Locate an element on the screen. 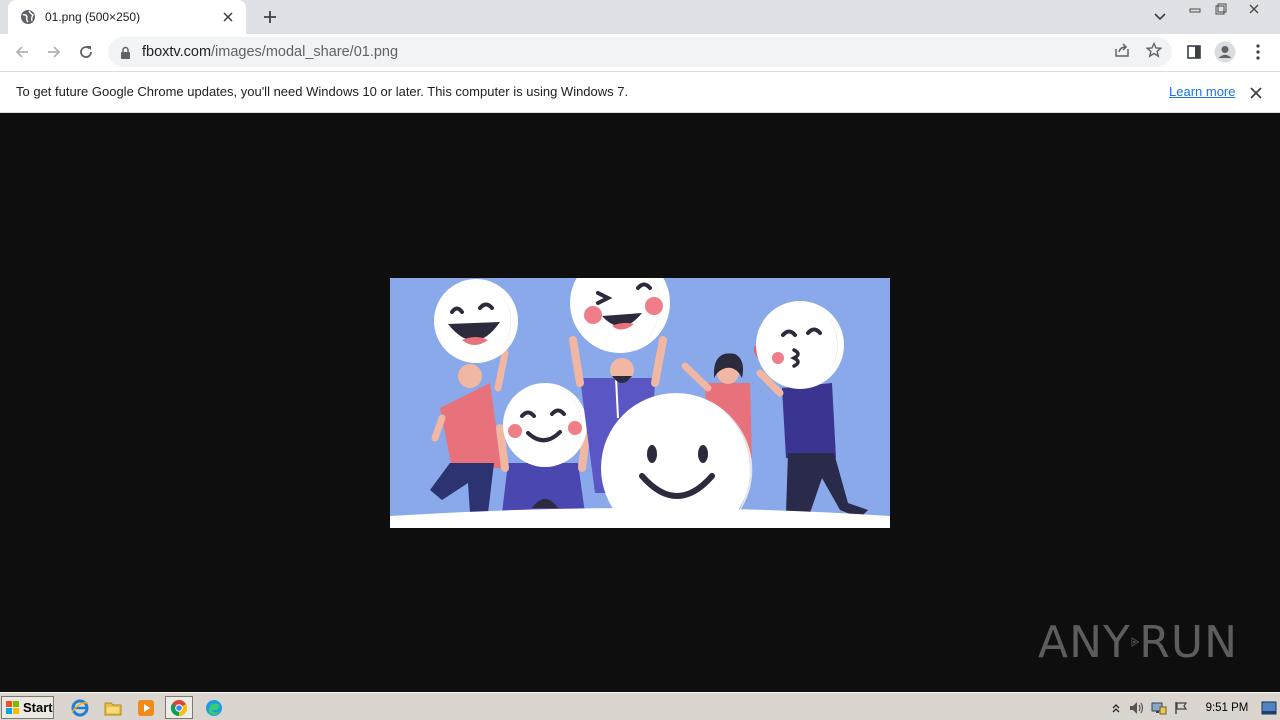 This screenshot has height=720, width=1280. new-tab-button is located at coordinates (270, 17).